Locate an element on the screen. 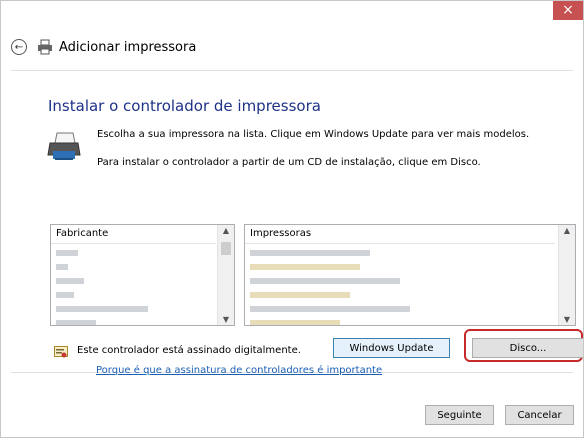  next-button: Seguinte is located at coordinates (459, 415).